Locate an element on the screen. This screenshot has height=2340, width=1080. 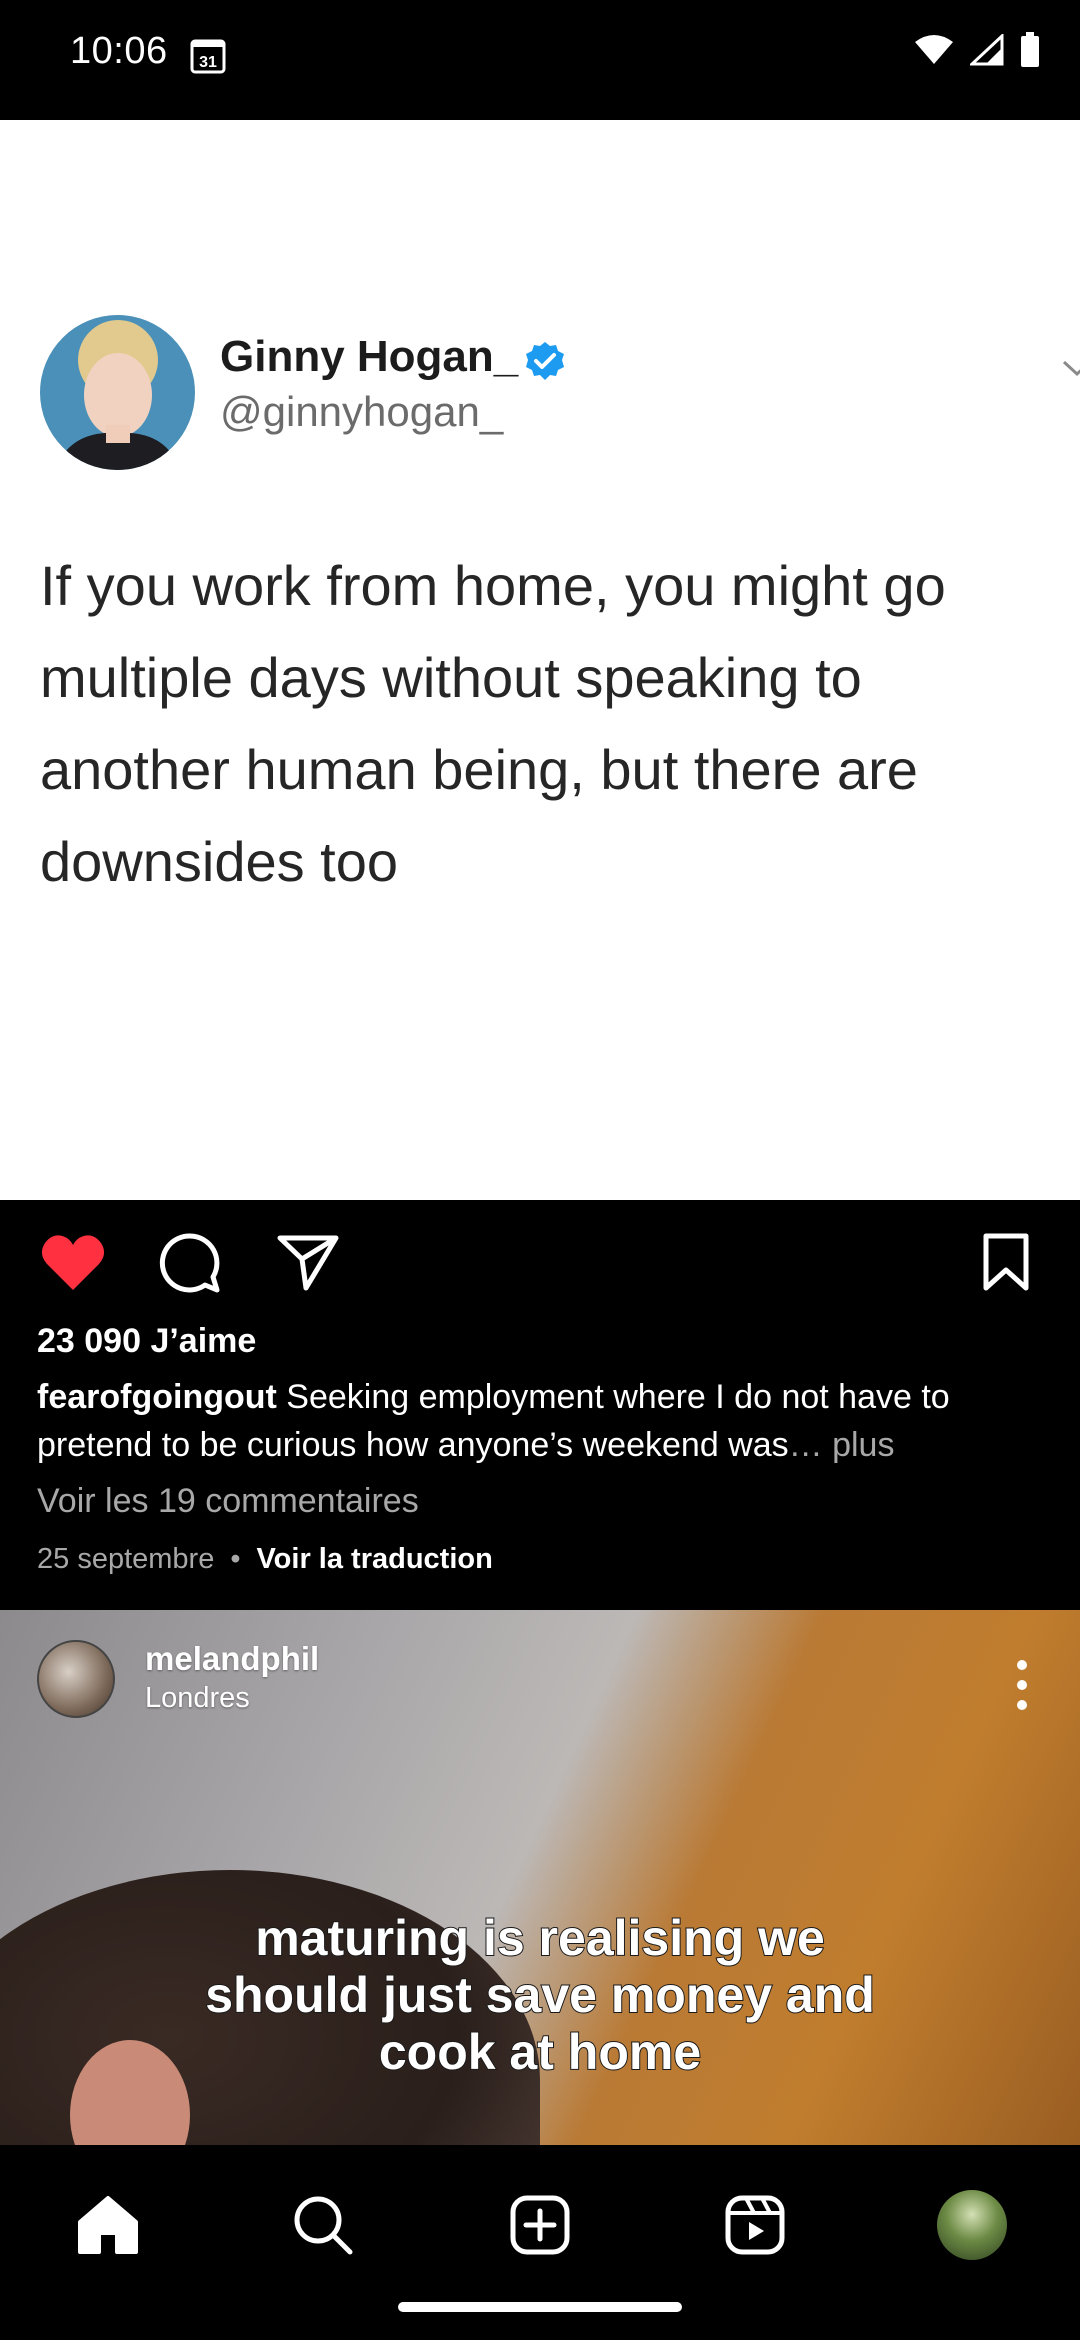
nav-profile-avatar is located at coordinates (972, 2225).